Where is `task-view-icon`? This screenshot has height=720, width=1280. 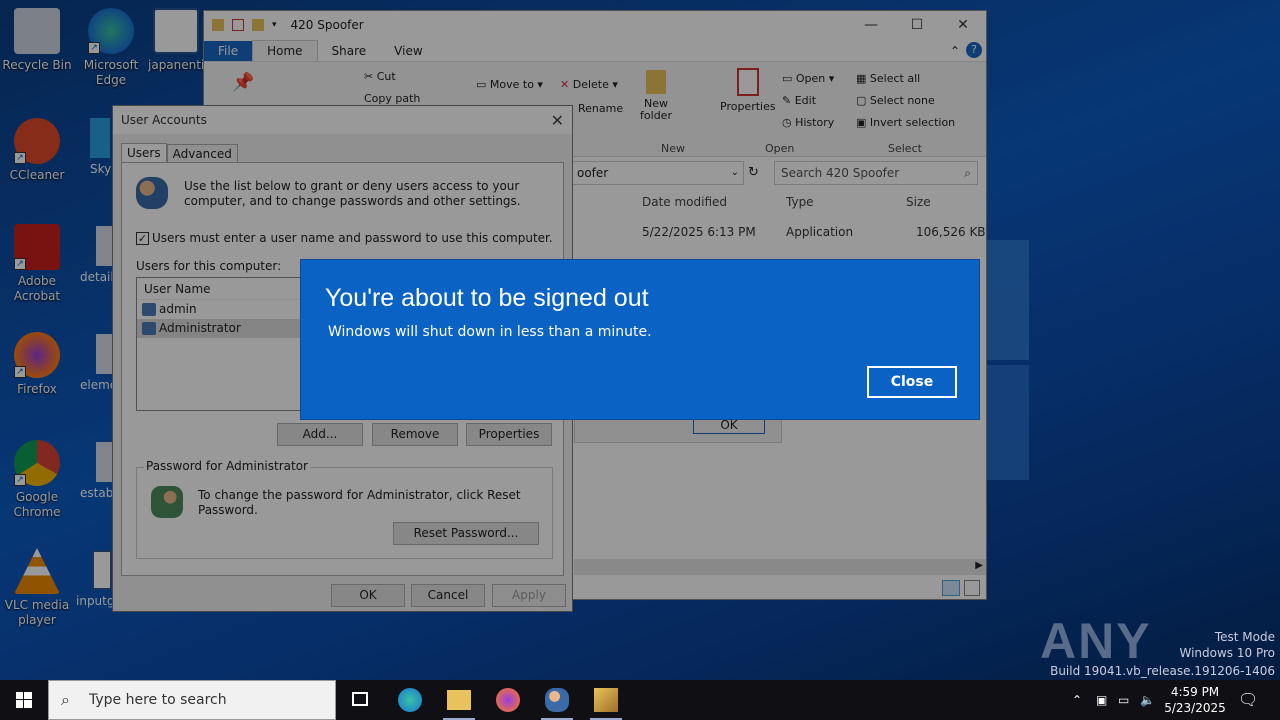 task-view-icon is located at coordinates (360, 699).